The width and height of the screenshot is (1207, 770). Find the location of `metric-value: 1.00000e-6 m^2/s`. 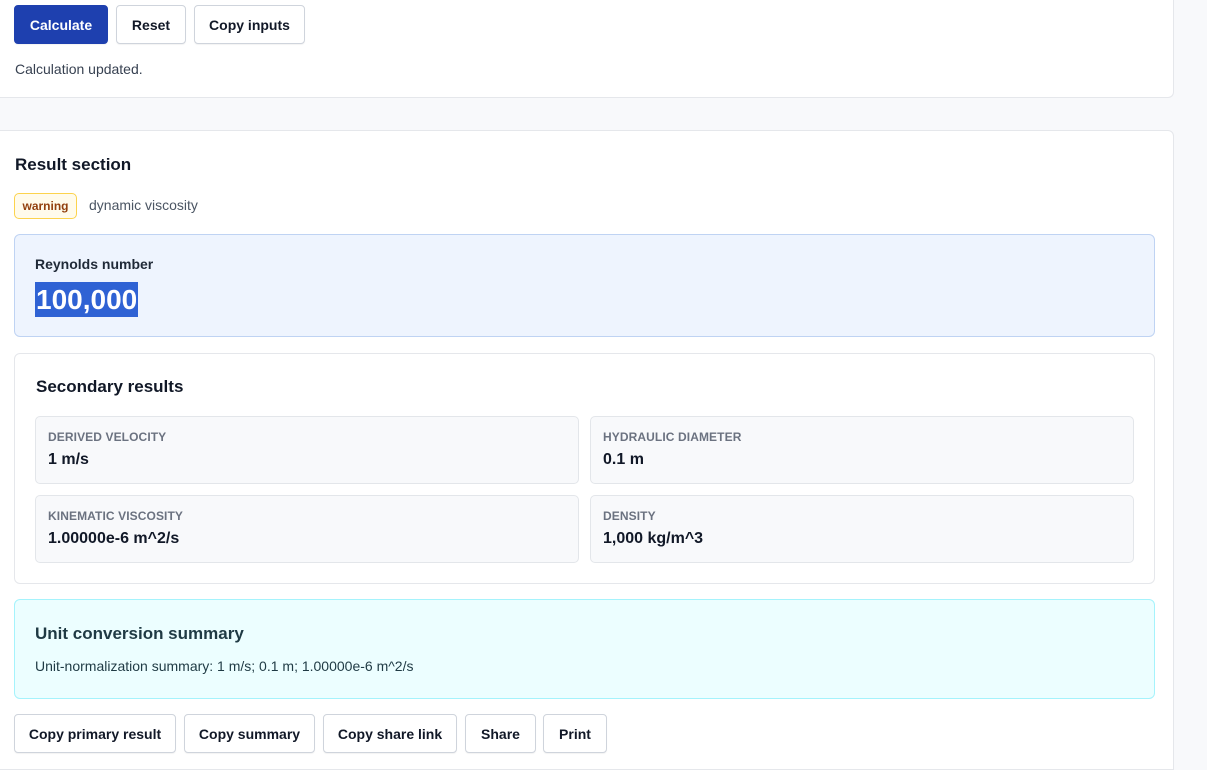

metric-value: 1.00000e-6 m^2/s is located at coordinates (114, 538).